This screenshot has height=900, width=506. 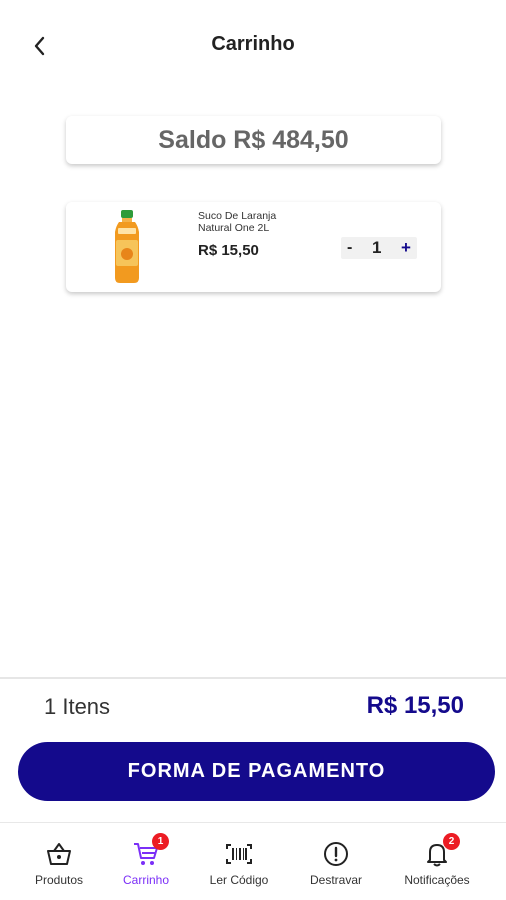 I want to click on app-header: Carrinho, so click(x=253, y=45).